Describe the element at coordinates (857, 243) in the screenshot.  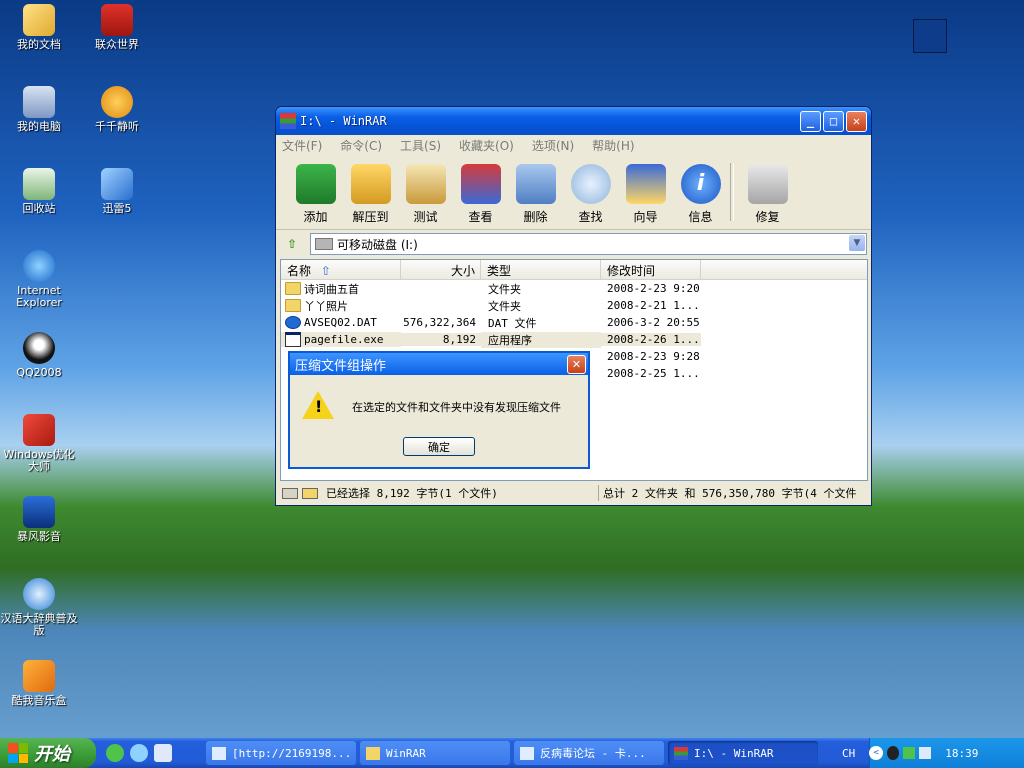
I see `chevron-down-icon: ▼` at that location.